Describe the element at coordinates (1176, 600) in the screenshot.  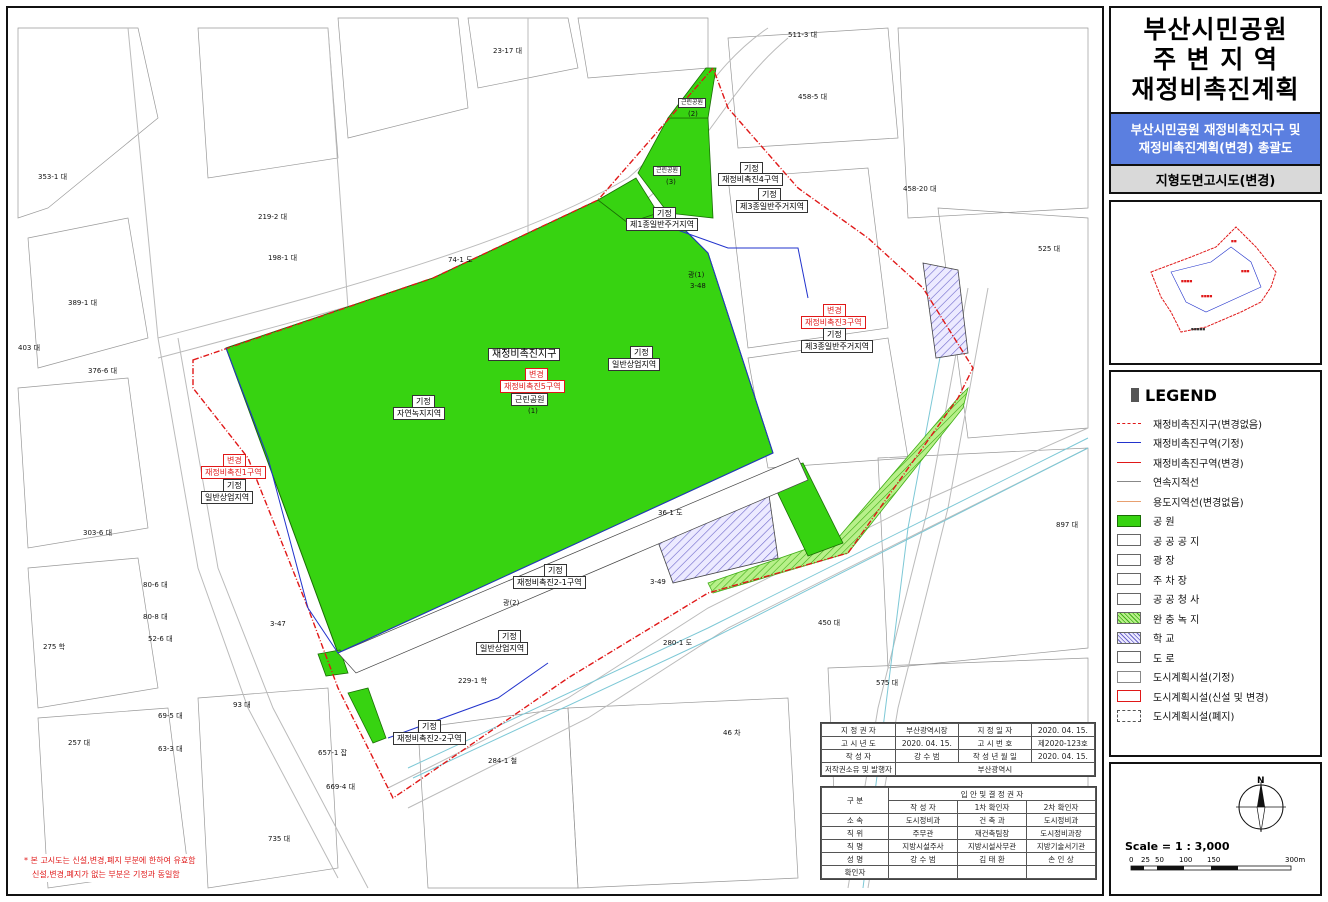
I see `legend-label: 공 공 청 사` at that location.